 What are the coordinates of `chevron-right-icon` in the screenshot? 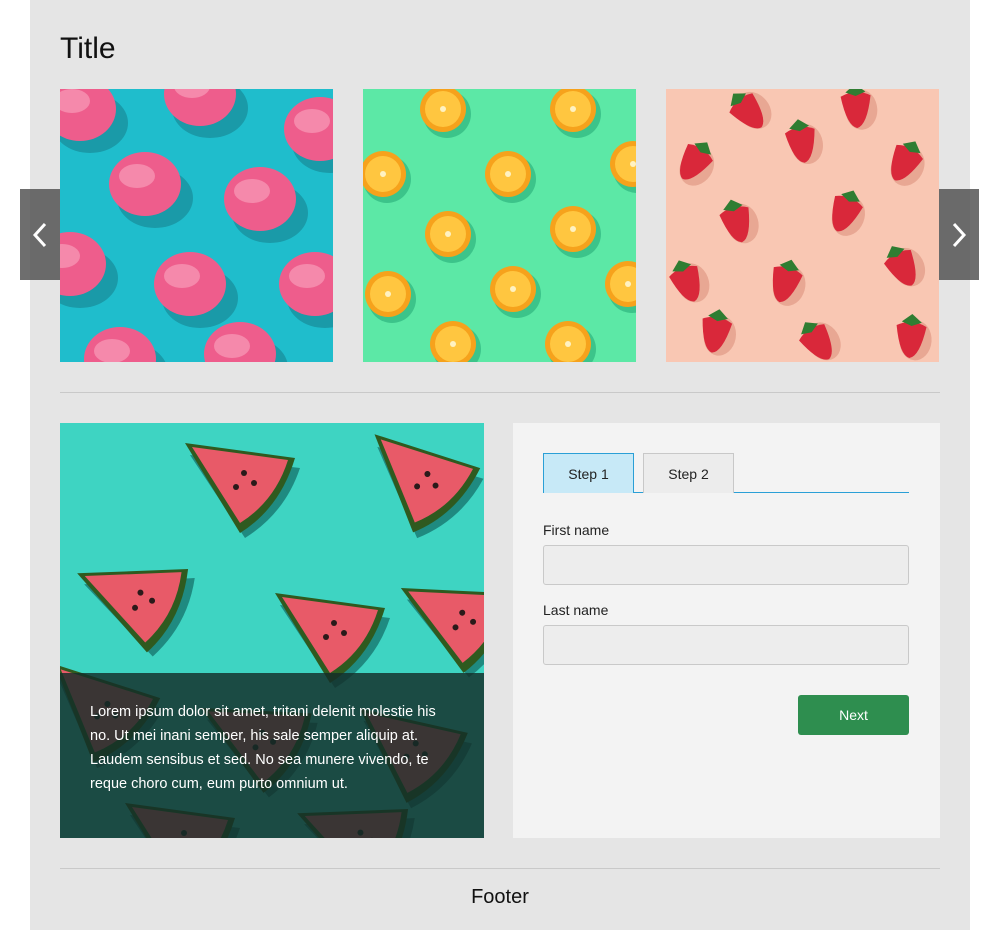 It's located at (959, 234).